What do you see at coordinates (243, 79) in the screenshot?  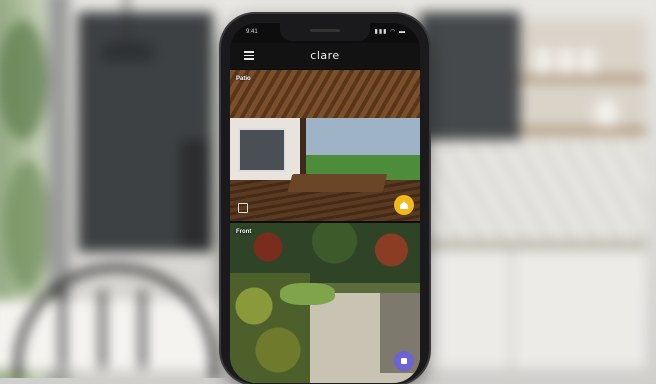 I see `camera-label: Patio` at bounding box center [243, 79].